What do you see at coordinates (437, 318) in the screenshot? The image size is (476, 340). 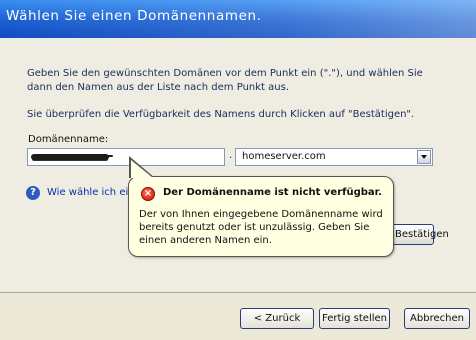 I see `cancel-button: Abbrechen` at bounding box center [437, 318].